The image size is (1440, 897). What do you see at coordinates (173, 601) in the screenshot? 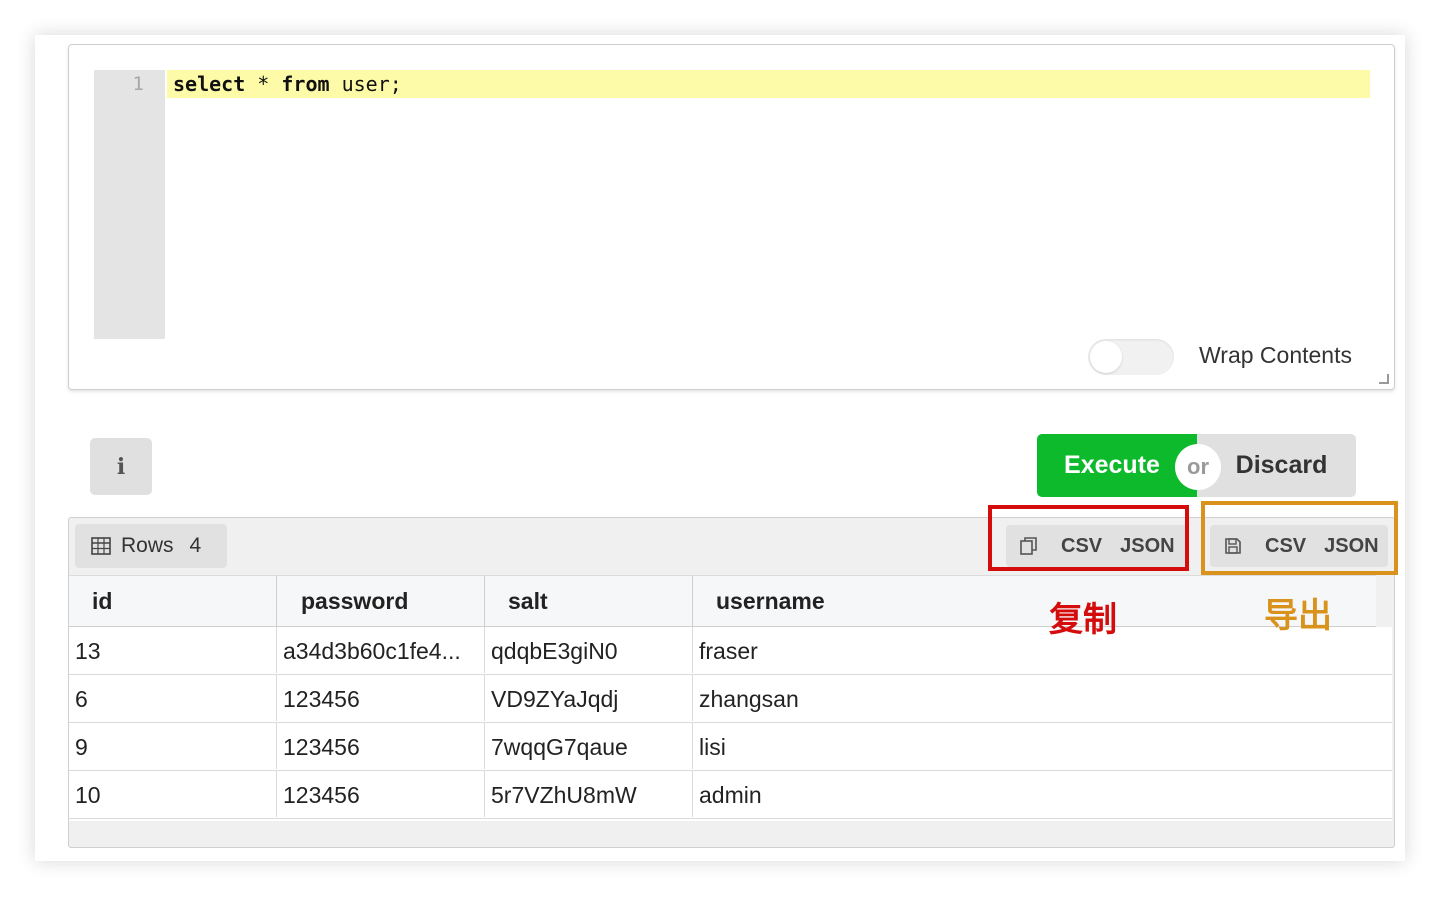
I see `column-header-id: id` at bounding box center [173, 601].